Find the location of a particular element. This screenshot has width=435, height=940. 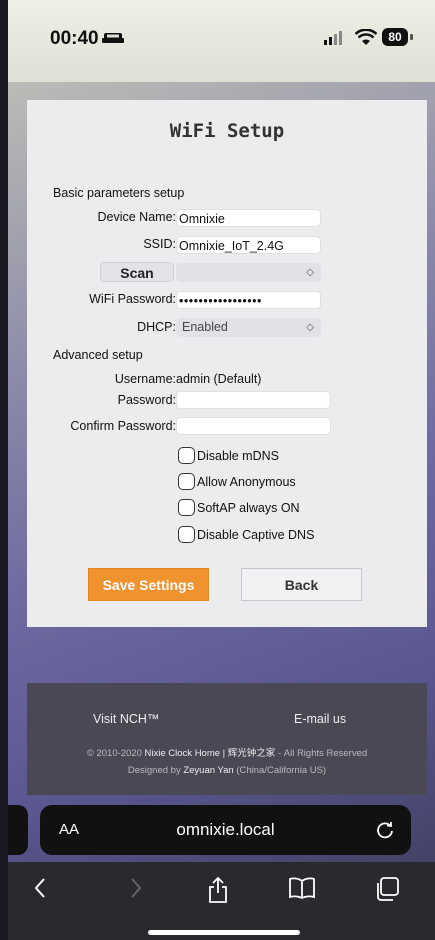

wifi-password-input: ••••••••••••••••• is located at coordinates (248, 300).